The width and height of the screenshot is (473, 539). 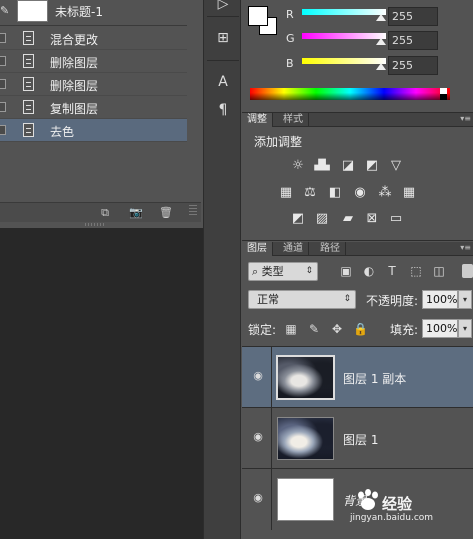 What do you see at coordinates (360, 329) in the screenshot?
I see `lock-all-icon: 🔒` at bounding box center [360, 329].